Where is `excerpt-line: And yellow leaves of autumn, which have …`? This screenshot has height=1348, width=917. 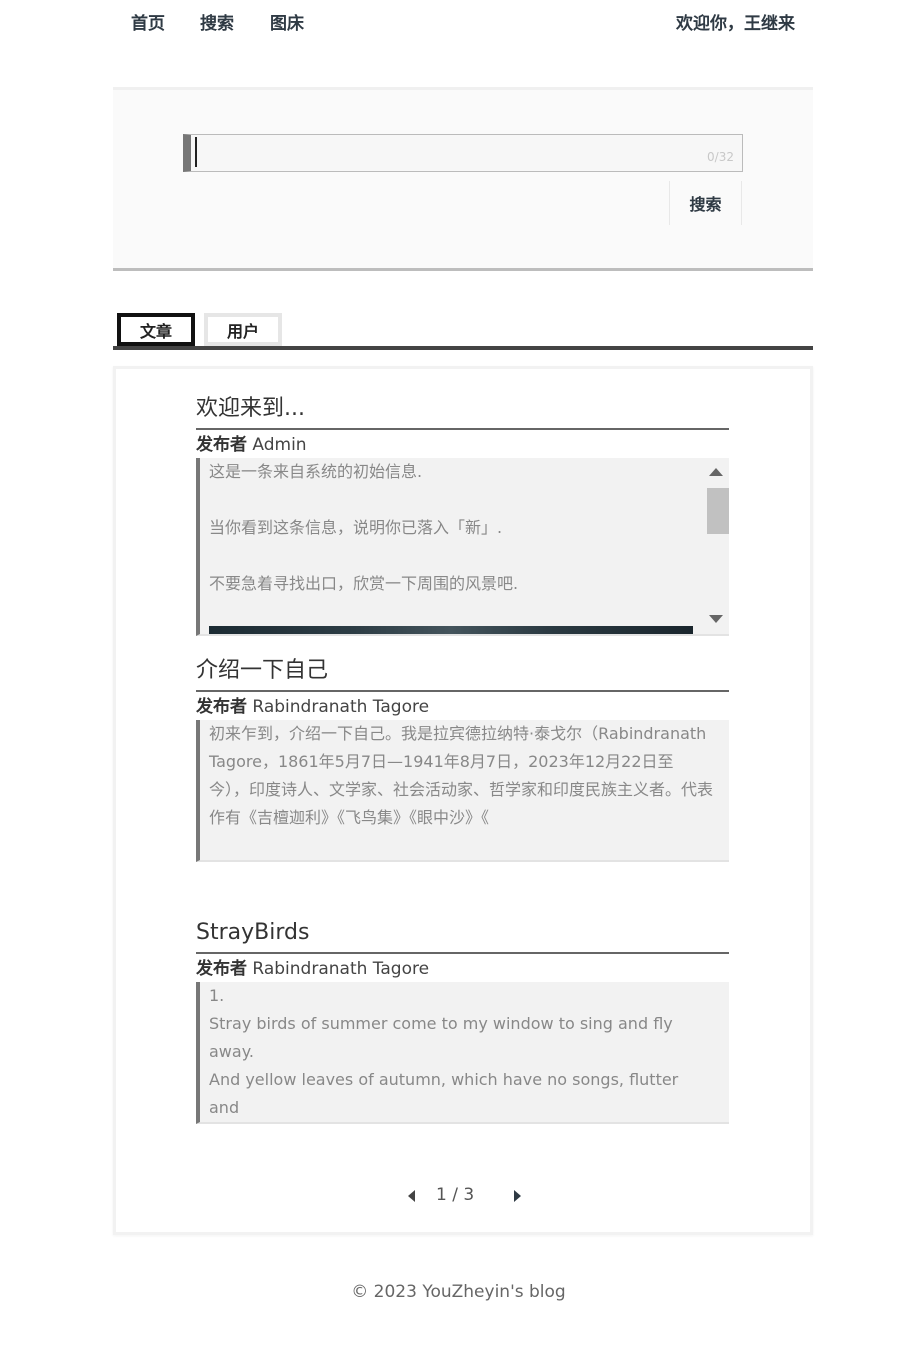 excerpt-line: And yellow leaves of autumn, which have … is located at coordinates (444, 1093).